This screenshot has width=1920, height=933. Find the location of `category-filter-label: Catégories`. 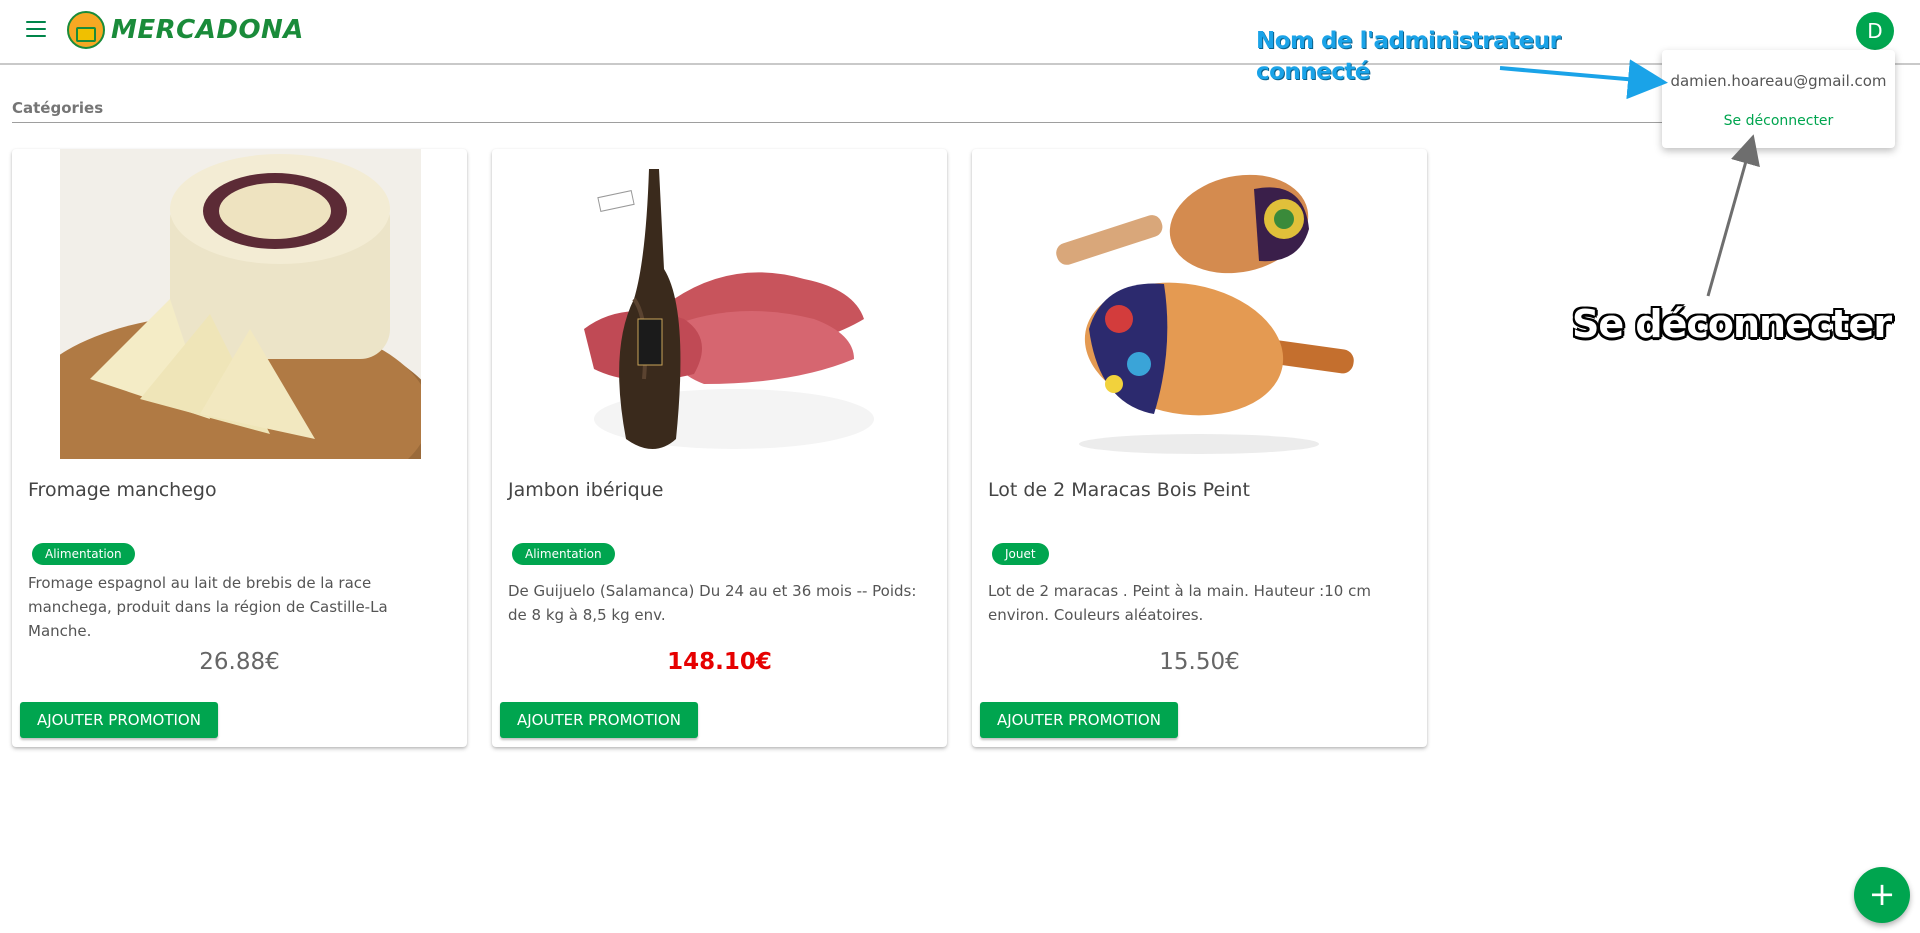

category-filter-label: Catégories is located at coordinates (58, 108).